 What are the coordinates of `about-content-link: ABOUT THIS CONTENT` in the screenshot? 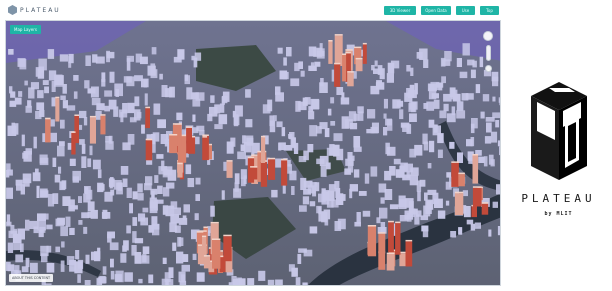 It's located at (31, 278).